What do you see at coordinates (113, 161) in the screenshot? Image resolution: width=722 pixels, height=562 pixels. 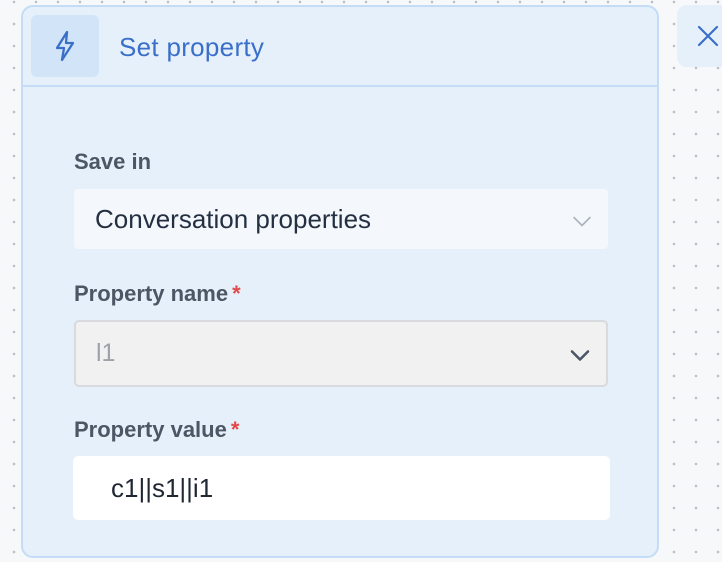 I see `save-in-label: Save in` at bounding box center [113, 161].